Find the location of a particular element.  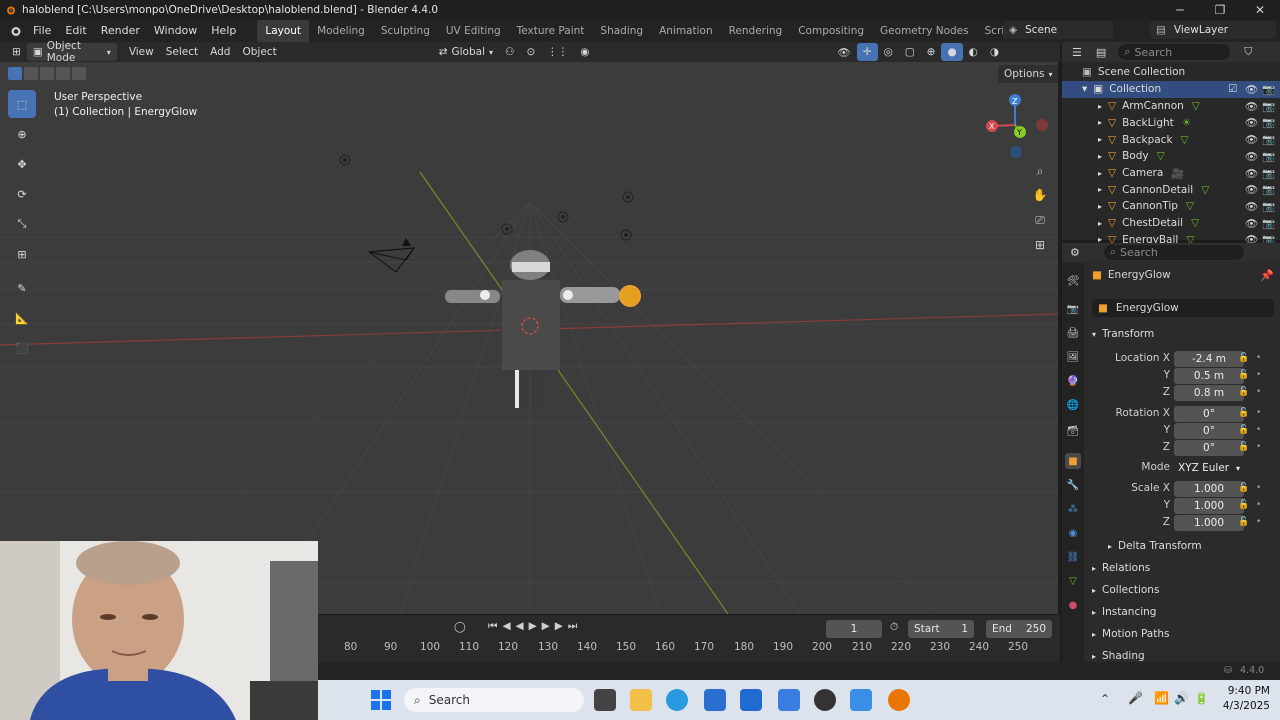

solid-shading-icon: ● is located at coordinates (952, 52).